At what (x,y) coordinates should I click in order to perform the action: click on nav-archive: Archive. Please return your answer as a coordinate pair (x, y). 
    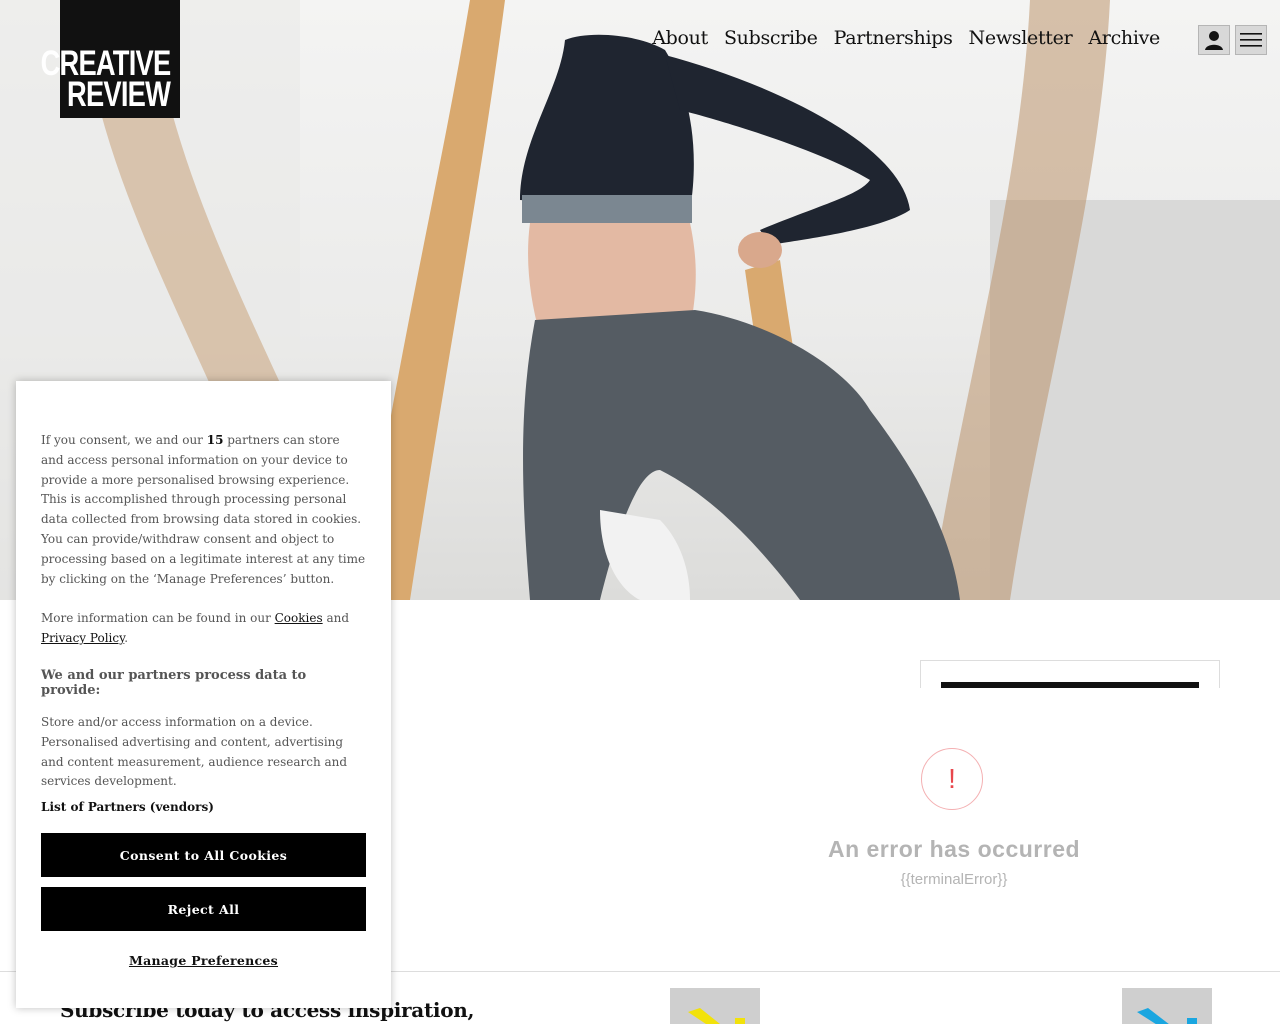
    Looking at the image, I should click on (1124, 38).